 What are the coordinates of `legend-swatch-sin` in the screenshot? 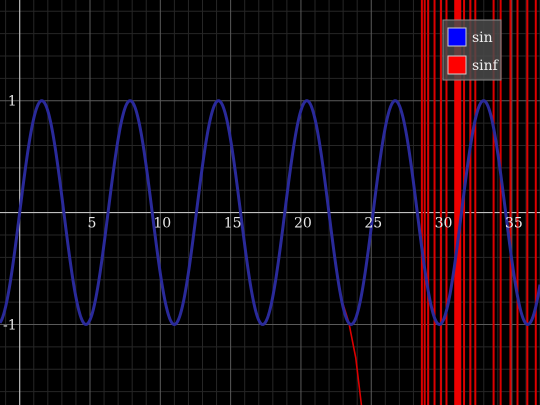 It's located at (457, 37).